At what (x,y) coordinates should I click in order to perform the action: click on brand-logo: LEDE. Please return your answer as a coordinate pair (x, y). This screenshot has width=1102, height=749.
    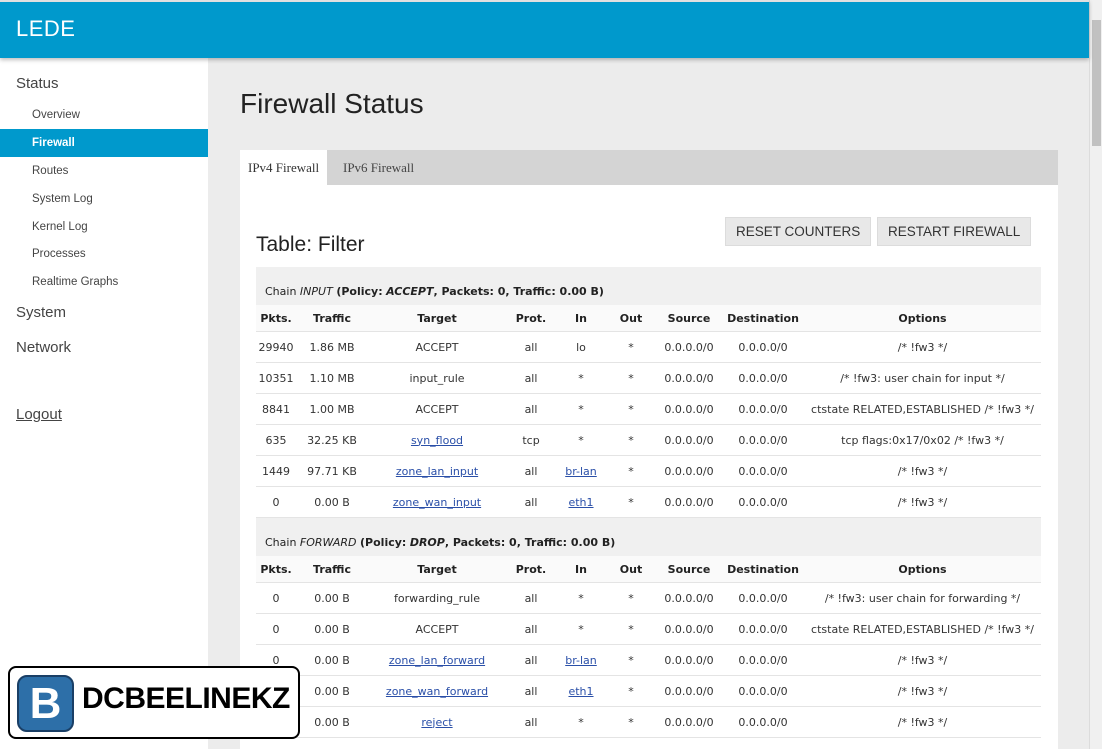
    Looking at the image, I should click on (45, 29).